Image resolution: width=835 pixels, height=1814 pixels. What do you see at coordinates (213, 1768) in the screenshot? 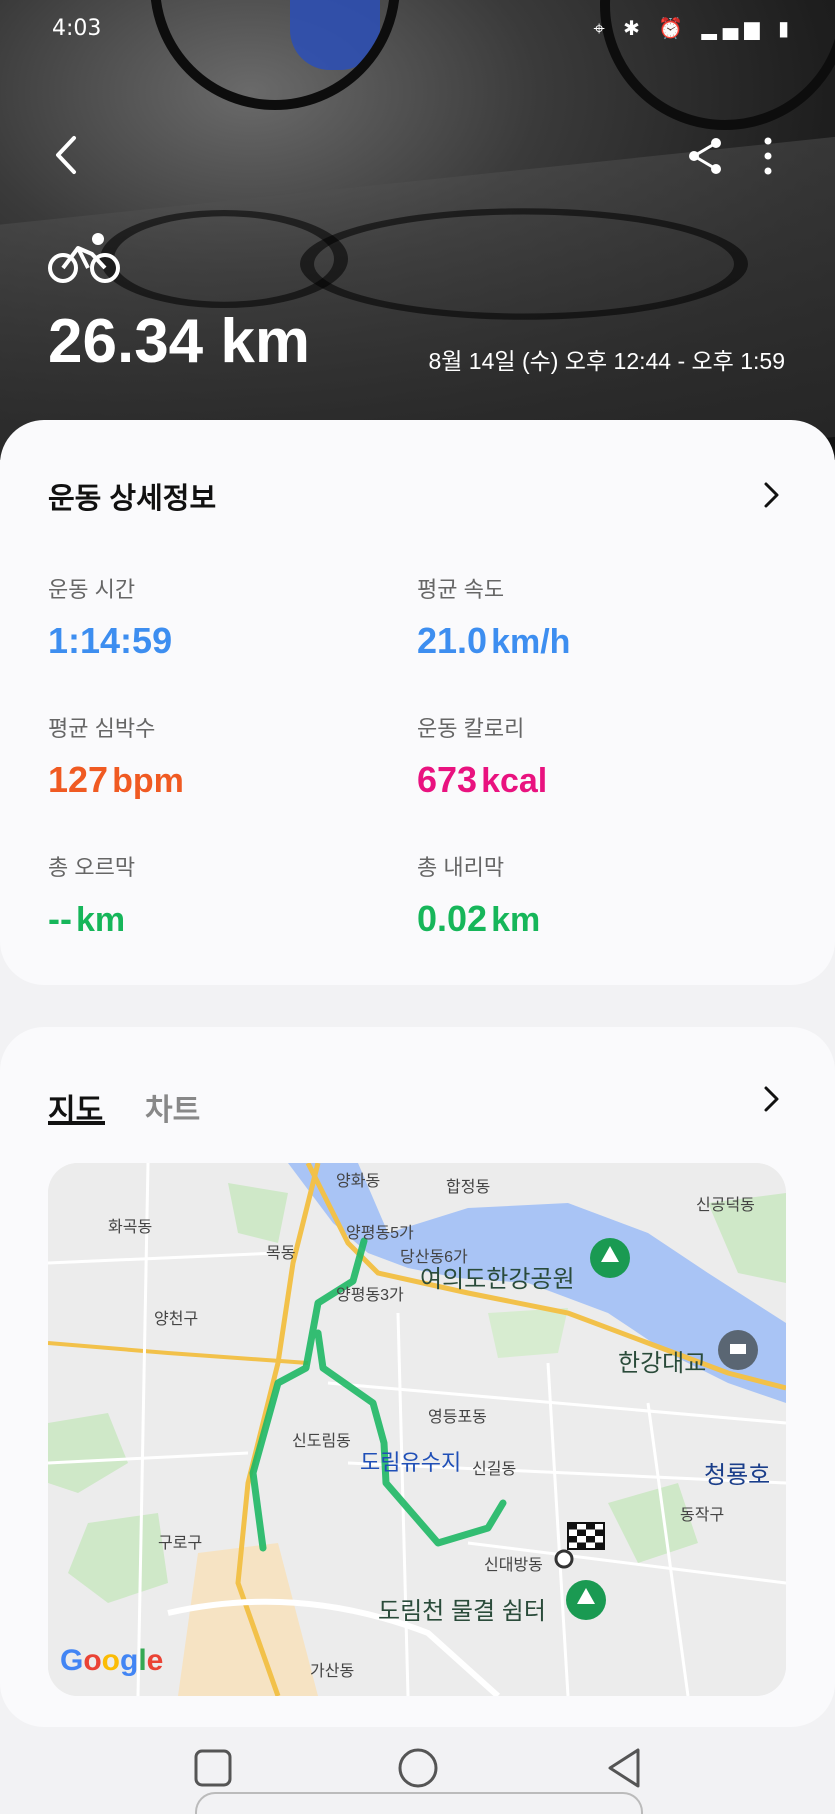
I see `recent-apps-icon` at bounding box center [213, 1768].